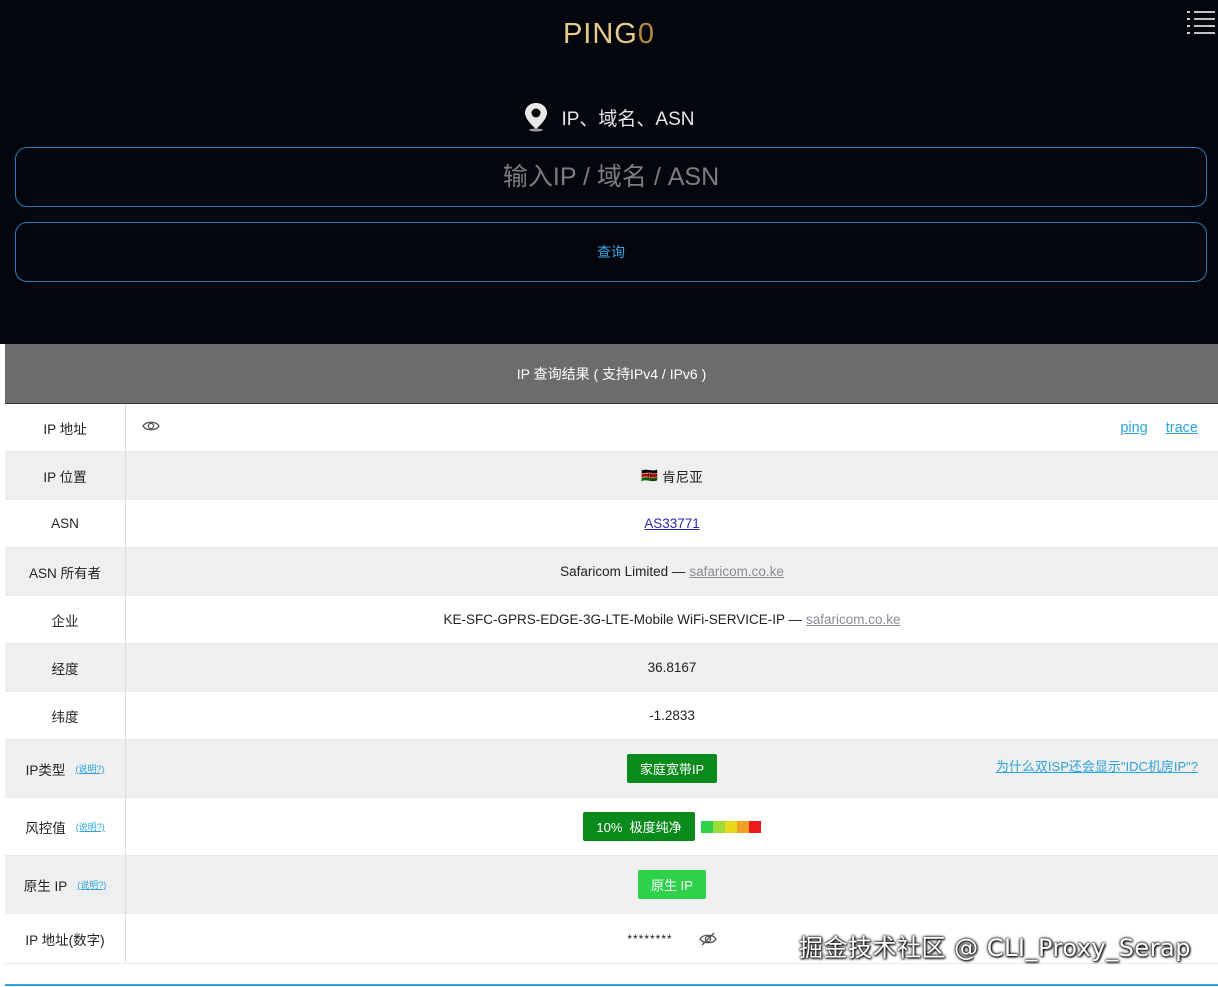  Describe the element at coordinates (1159, 427) in the screenshot. I see `ip-tools: ping trace` at that location.